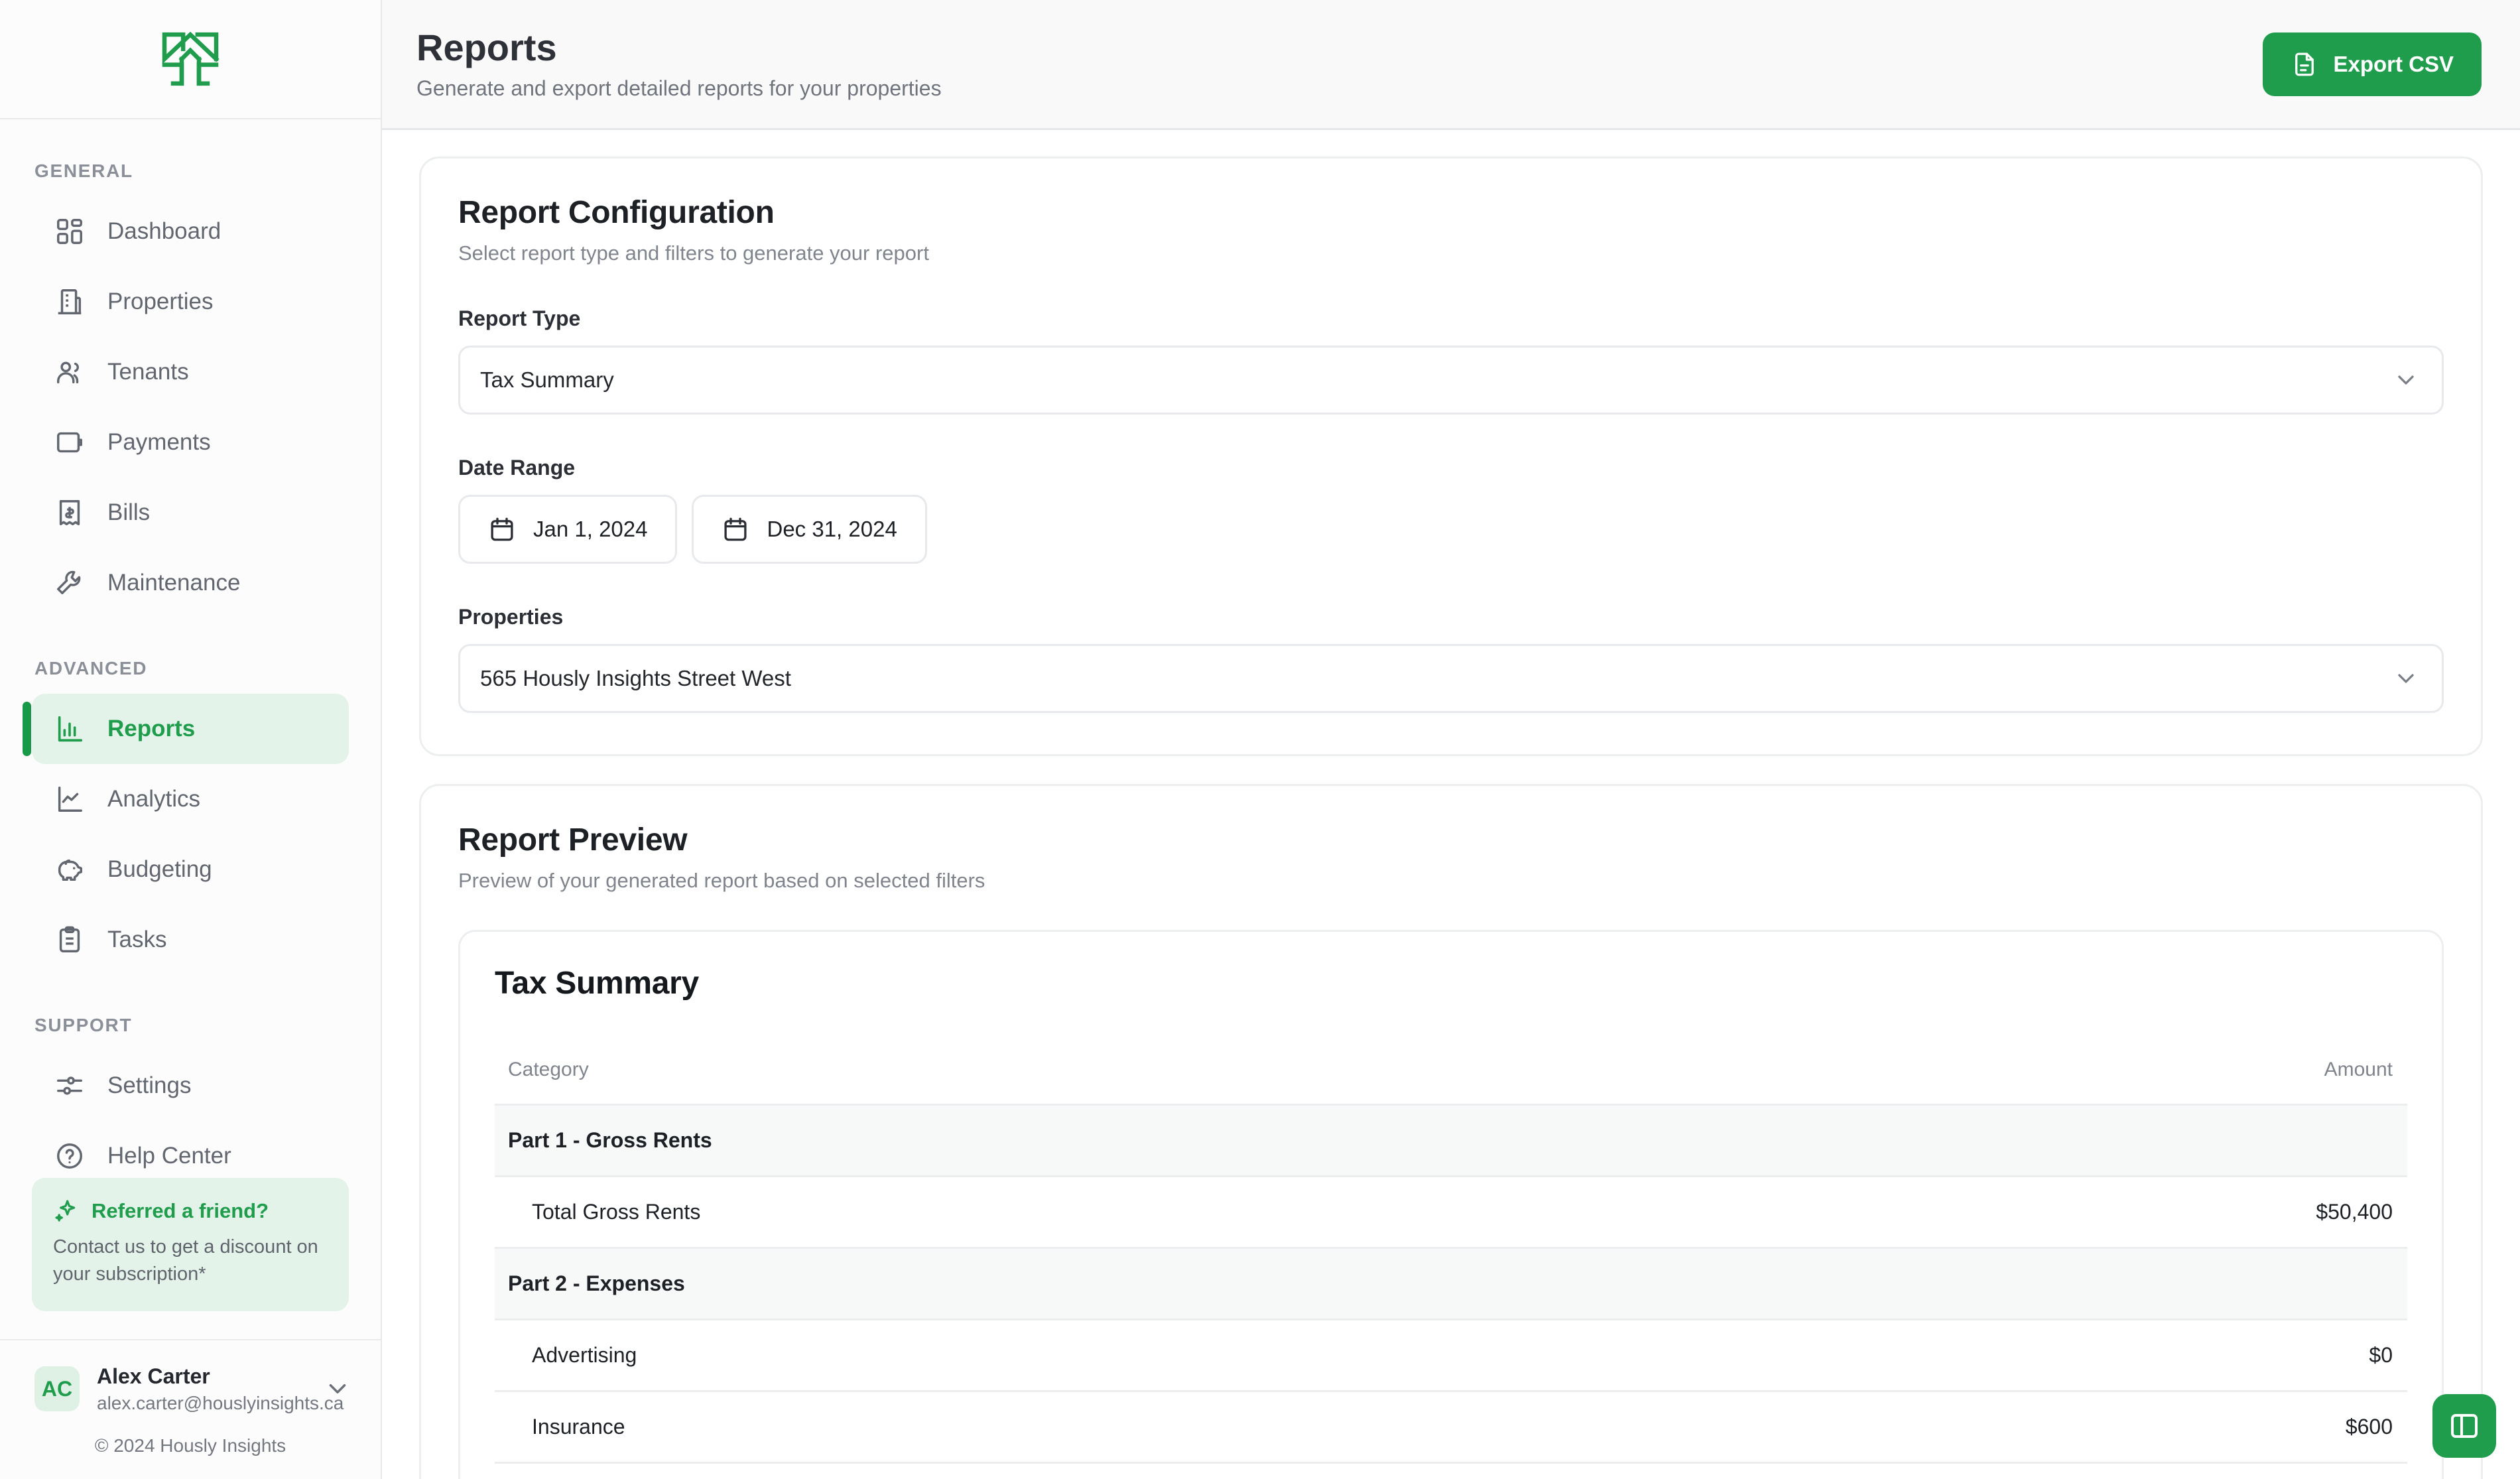 The width and height of the screenshot is (2520, 1479). I want to click on sidebar-item-maintenance: Maintenance, so click(190, 583).